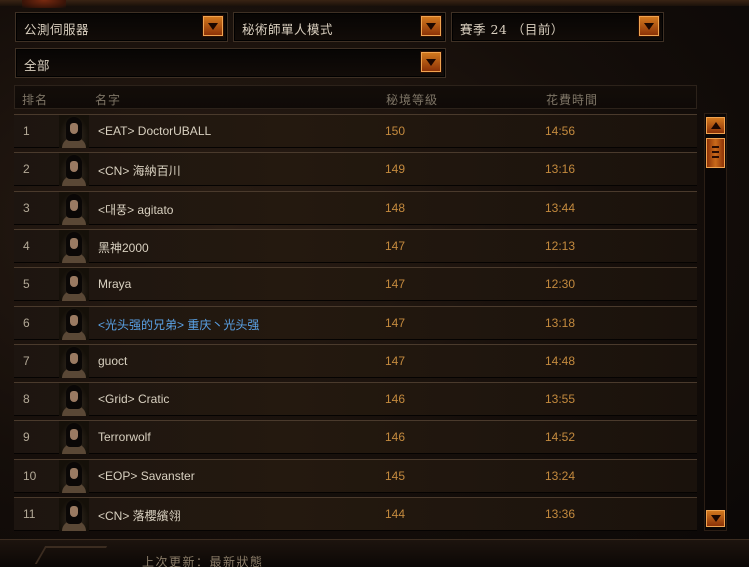  What do you see at coordinates (30, 475) in the screenshot?
I see `rank-cell: 10` at bounding box center [30, 475].